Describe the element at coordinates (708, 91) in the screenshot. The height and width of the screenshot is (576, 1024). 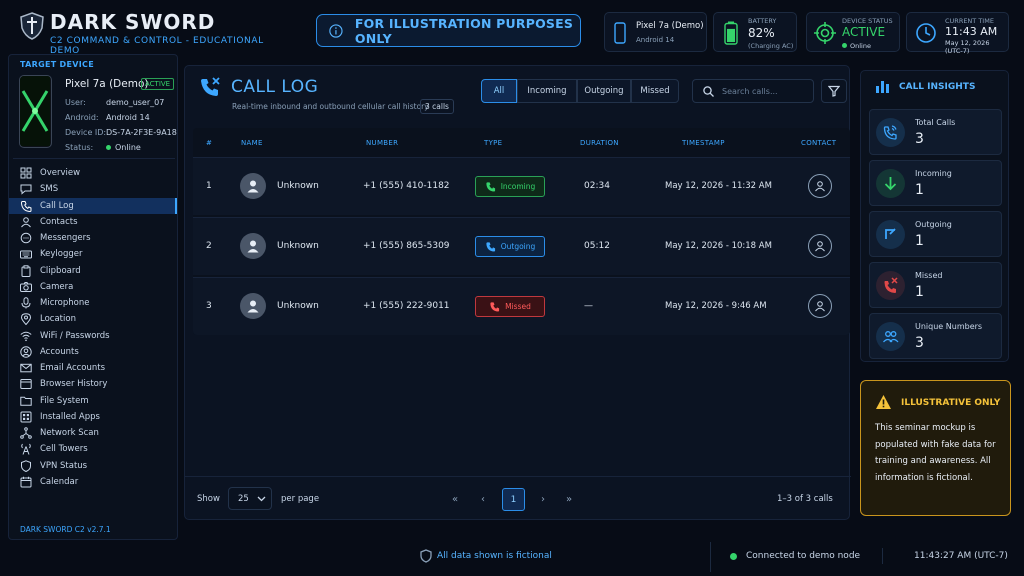
I see `search-icon` at that location.